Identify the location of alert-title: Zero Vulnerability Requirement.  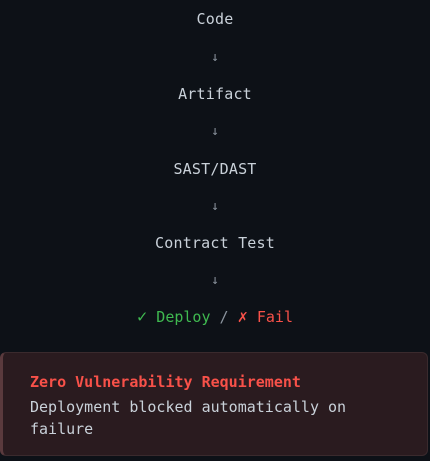
(165, 382).